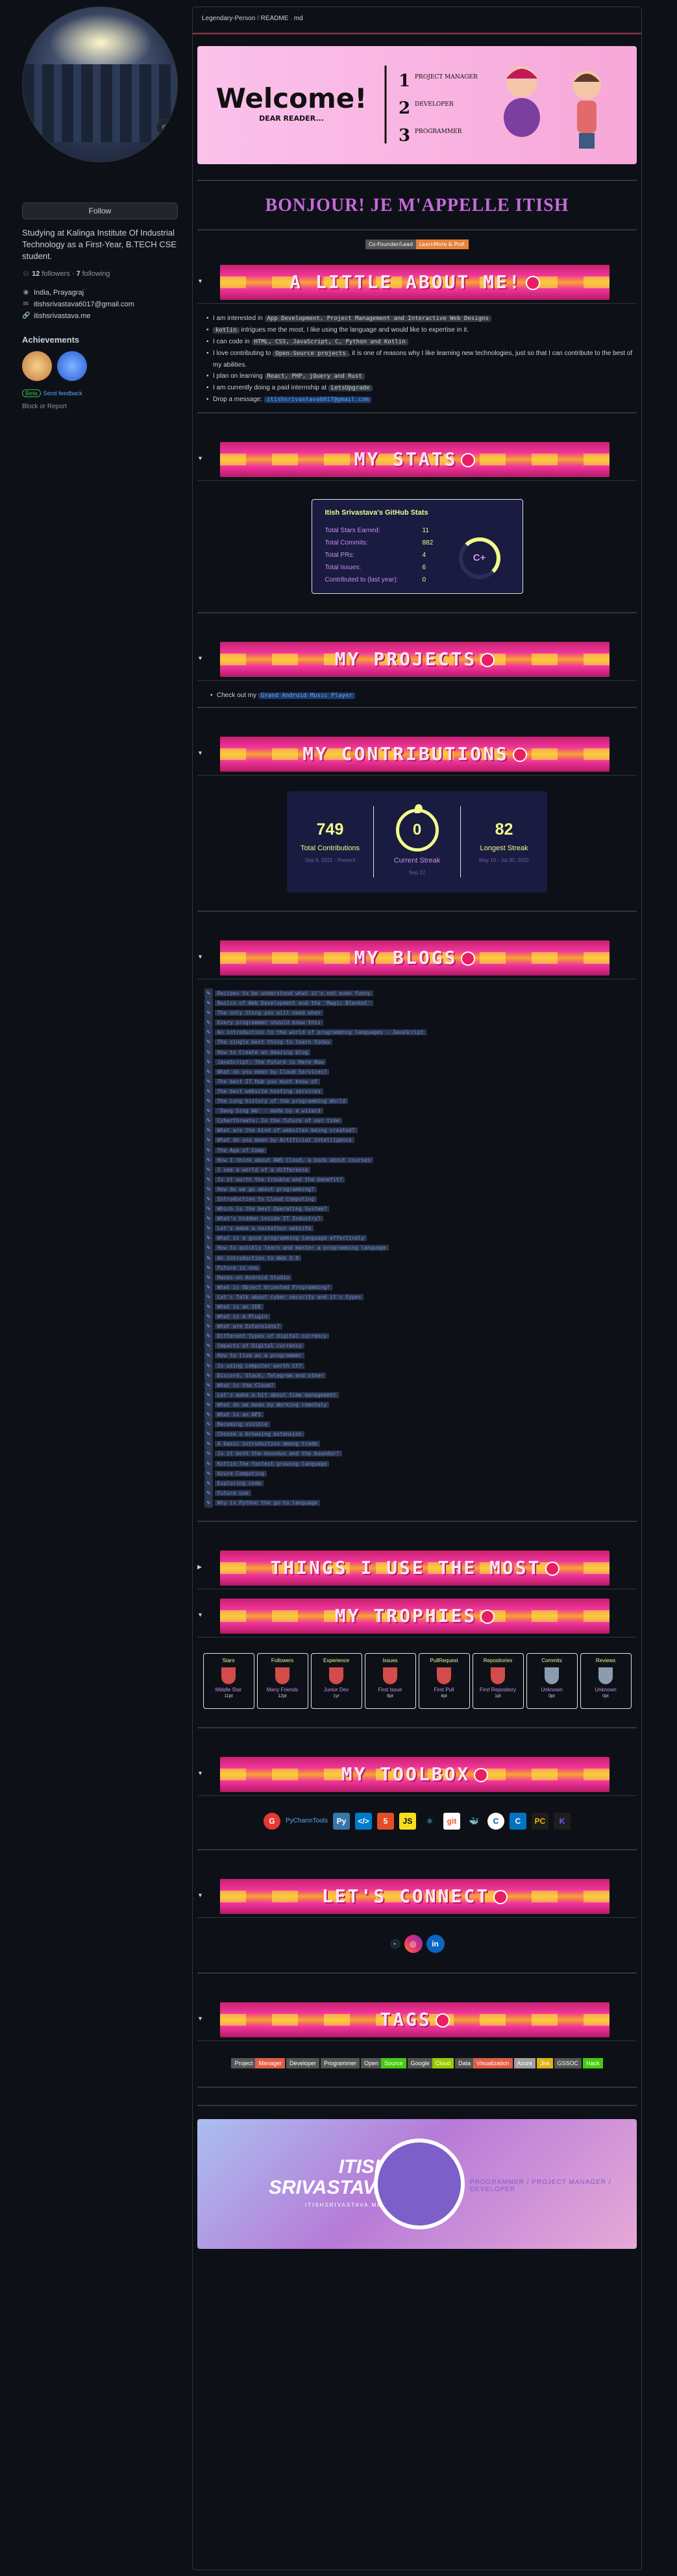 This screenshot has width=677, height=2576. What do you see at coordinates (423, 1317) in the screenshot?
I see `blog-item: ✎ What is a Plugin` at bounding box center [423, 1317].